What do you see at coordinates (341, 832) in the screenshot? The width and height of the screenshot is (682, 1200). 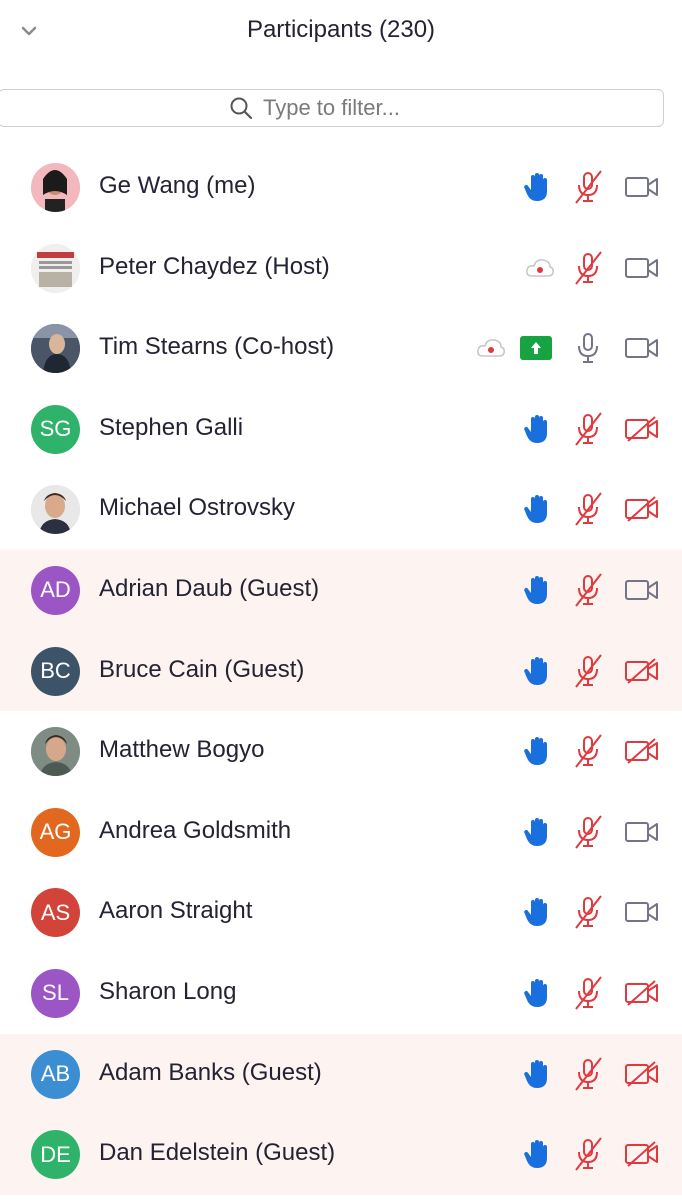 I see `participant-row-andrea-goldsmith: AG Andrea Goldsmith` at bounding box center [341, 832].